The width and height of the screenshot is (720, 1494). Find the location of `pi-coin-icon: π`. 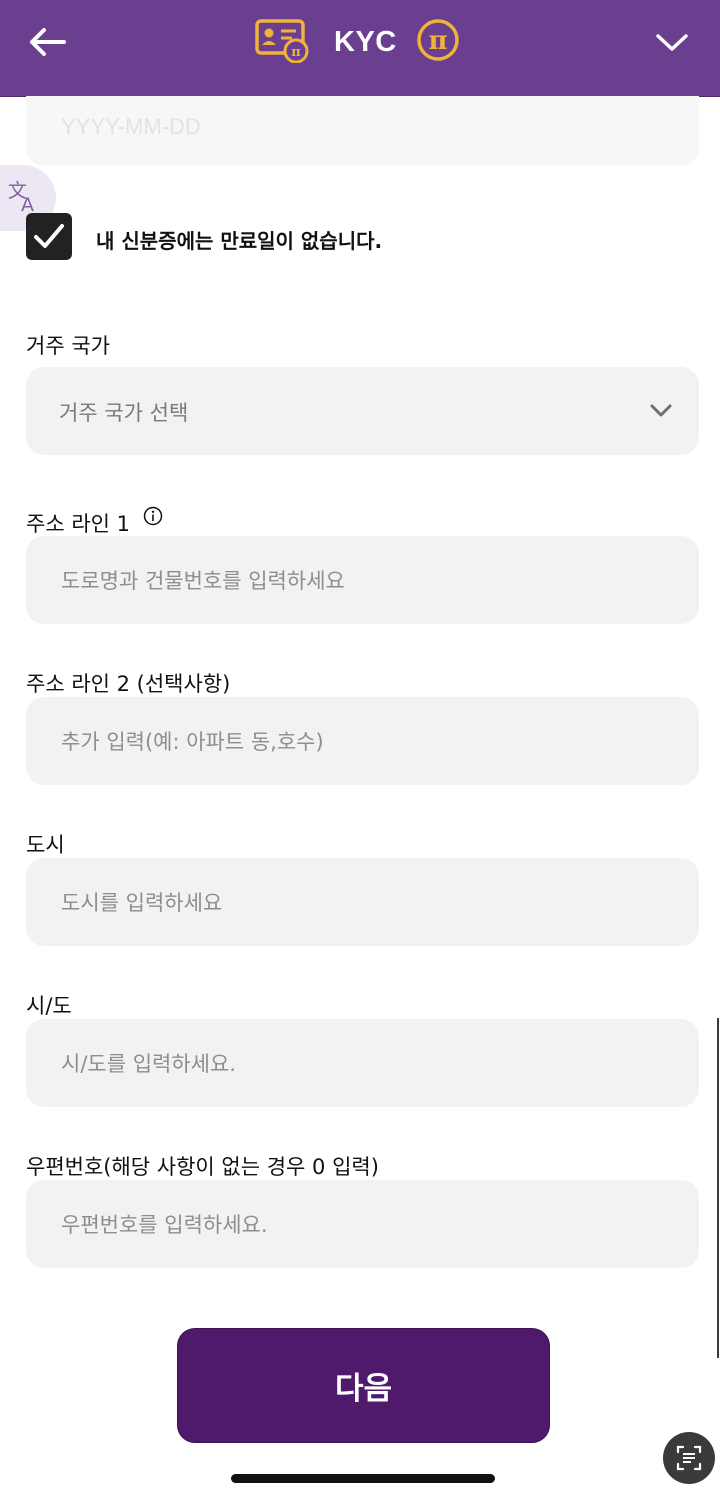

pi-coin-icon: π is located at coordinates (438, 42).